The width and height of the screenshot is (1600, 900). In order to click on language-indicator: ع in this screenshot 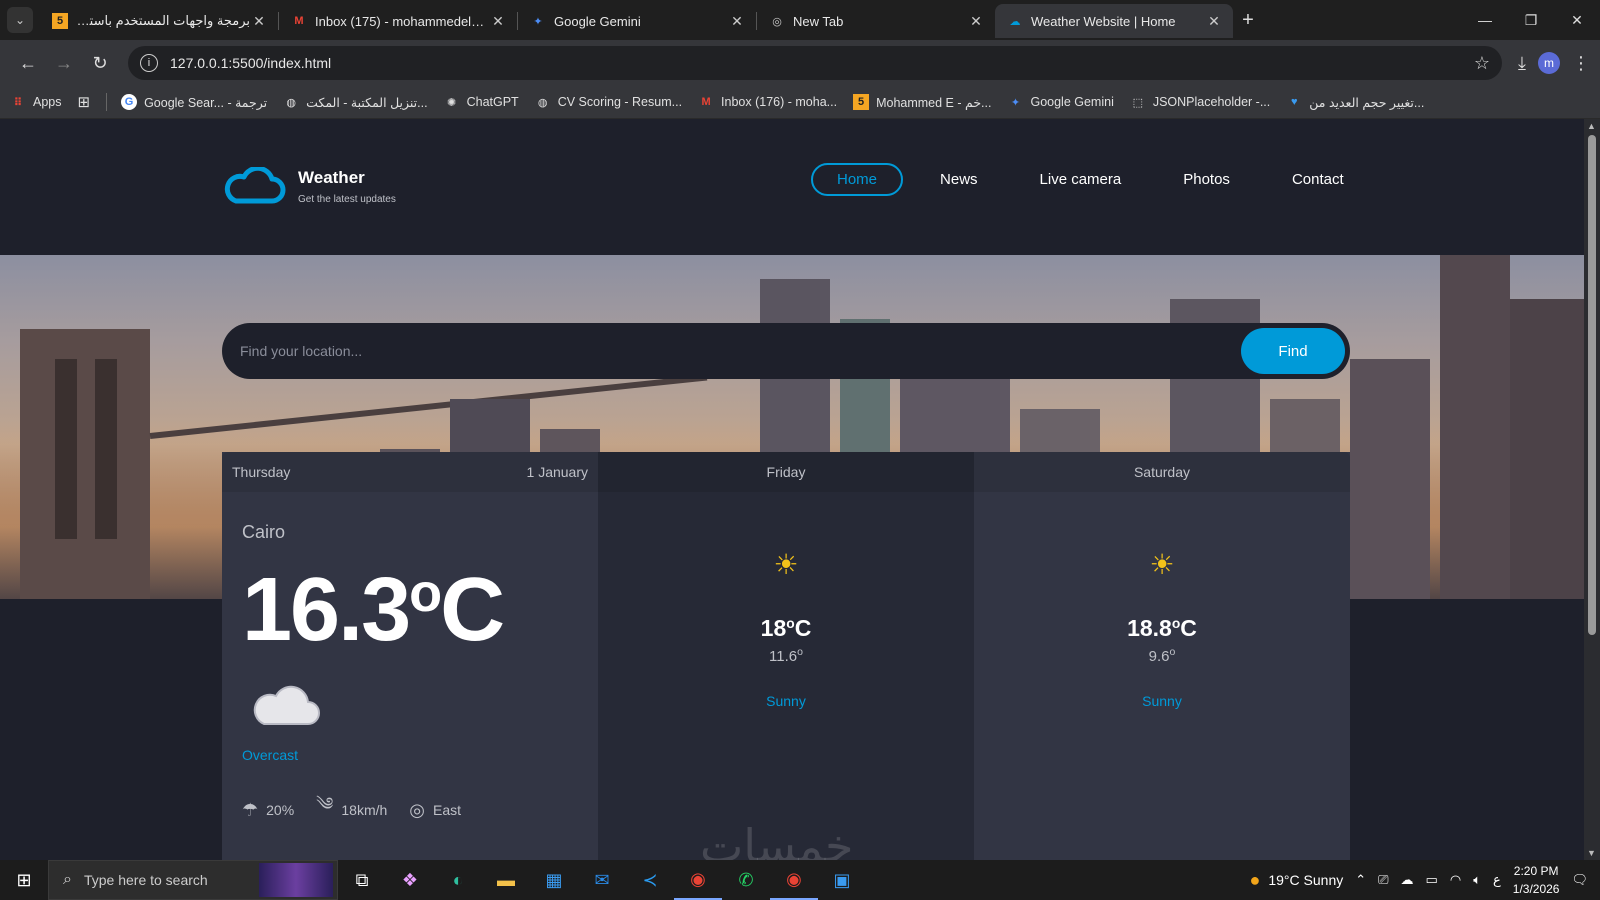, I will do `click(1497, 880)`.